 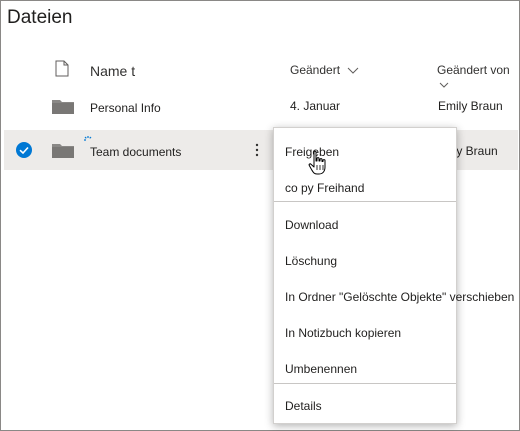 I want to click on hand-cursor-icon, so click(x=318, y=163).